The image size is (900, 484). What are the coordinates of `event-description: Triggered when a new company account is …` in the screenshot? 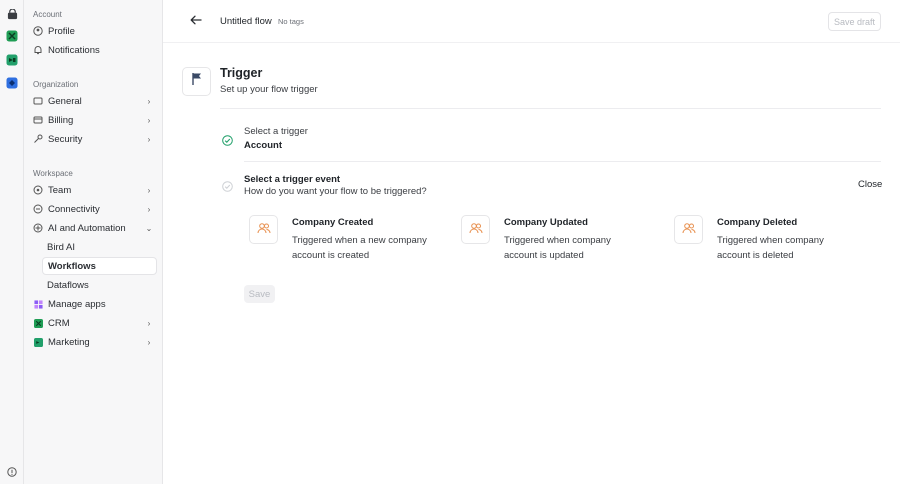 It's located at (359, 248).